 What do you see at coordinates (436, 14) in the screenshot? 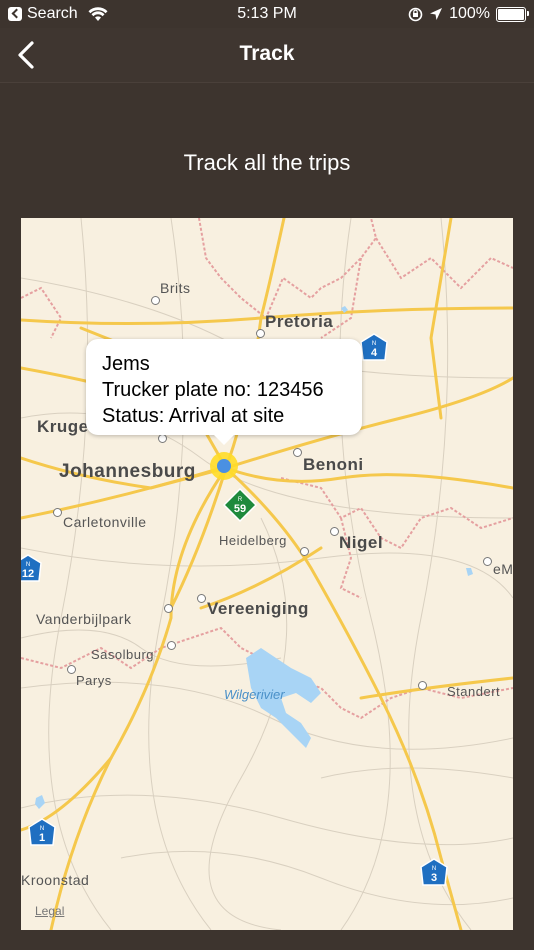
I see `location-arrow-icon` at bounding box center [436, 14].